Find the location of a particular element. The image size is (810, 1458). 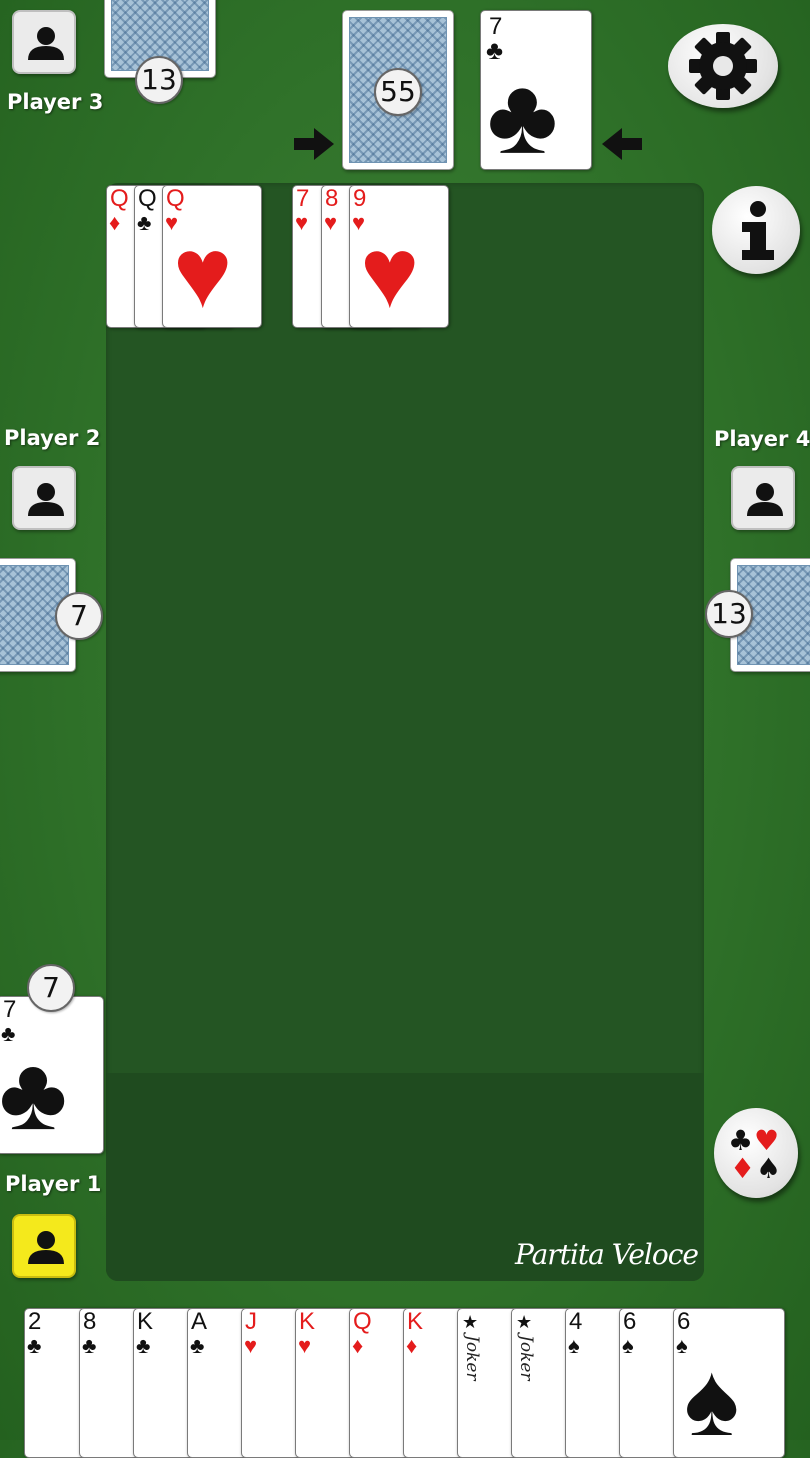

gear-icon is located at coordinates (723, 66).